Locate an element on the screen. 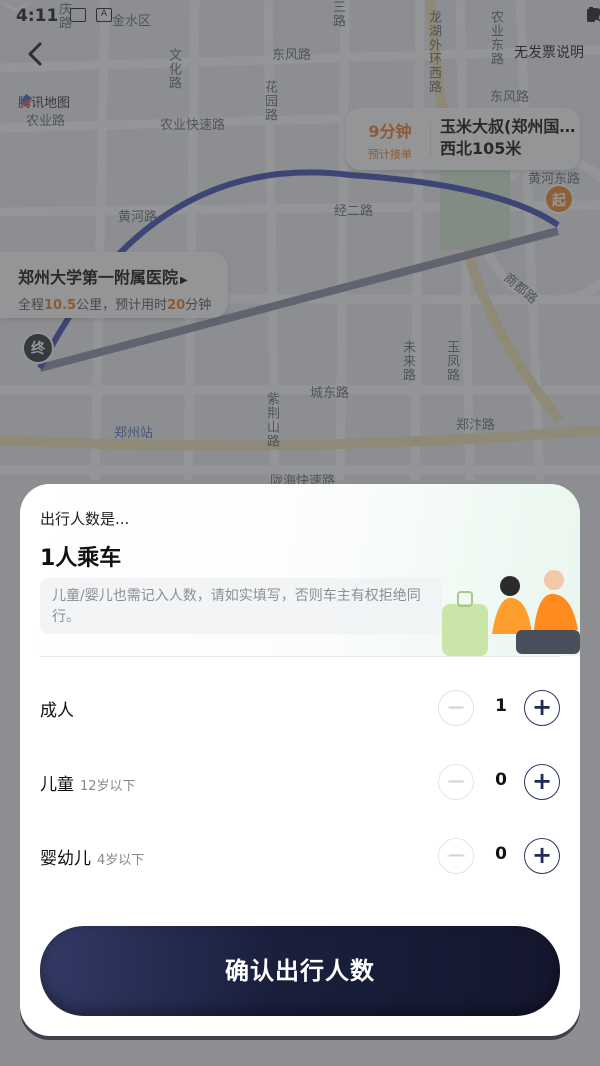 The width and height of the screenshot is (600, 1066). infant-increment-button: + is located at coordinates (542, 856).